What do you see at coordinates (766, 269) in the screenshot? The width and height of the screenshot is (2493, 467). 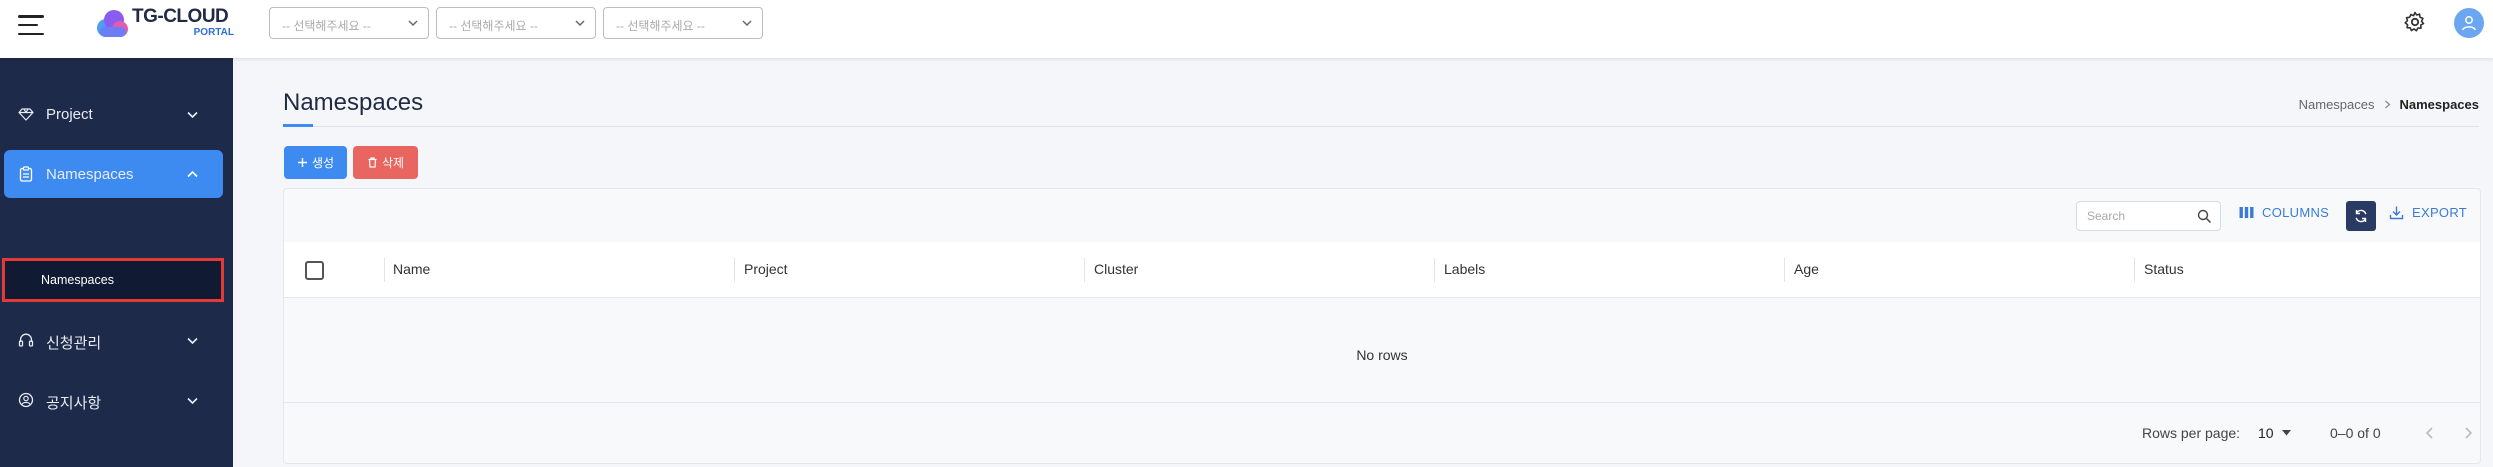 I see `column-header-project: Project` at bounding box center [766, 269].